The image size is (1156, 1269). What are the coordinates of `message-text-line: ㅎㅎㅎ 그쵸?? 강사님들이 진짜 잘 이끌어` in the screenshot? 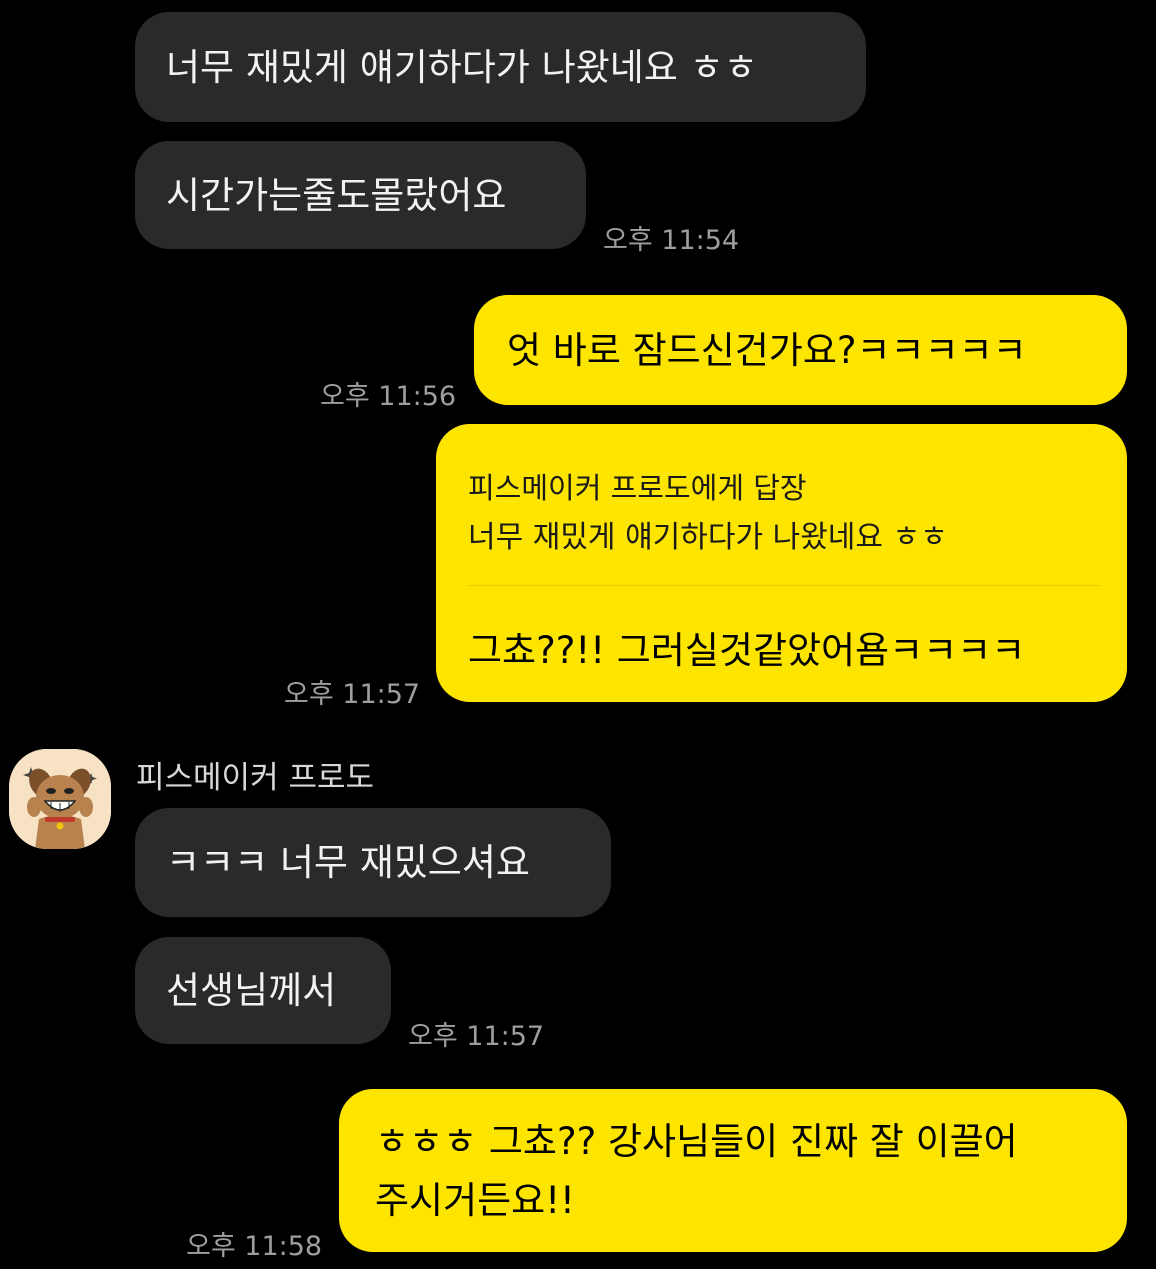 It's located at (696, 1141).